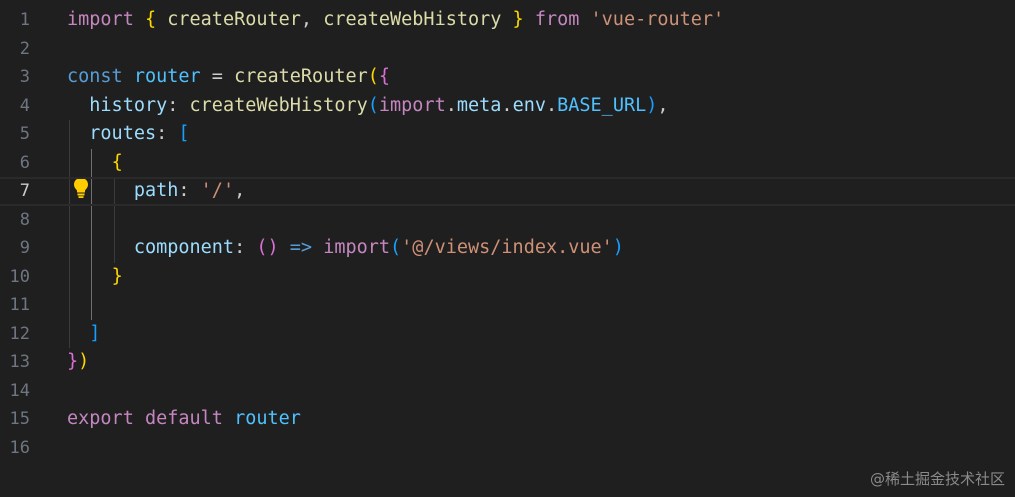  Describe the element at coordinates (83, 334) in the screenshot. I see `code-text: ]` at that location.